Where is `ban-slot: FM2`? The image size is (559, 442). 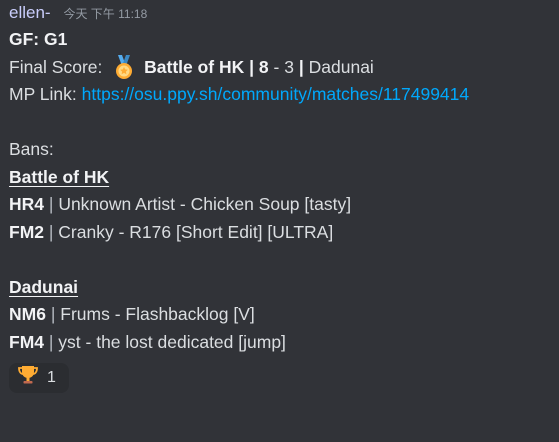
ban-slot: FM2 is located at coordinates (26, 231).